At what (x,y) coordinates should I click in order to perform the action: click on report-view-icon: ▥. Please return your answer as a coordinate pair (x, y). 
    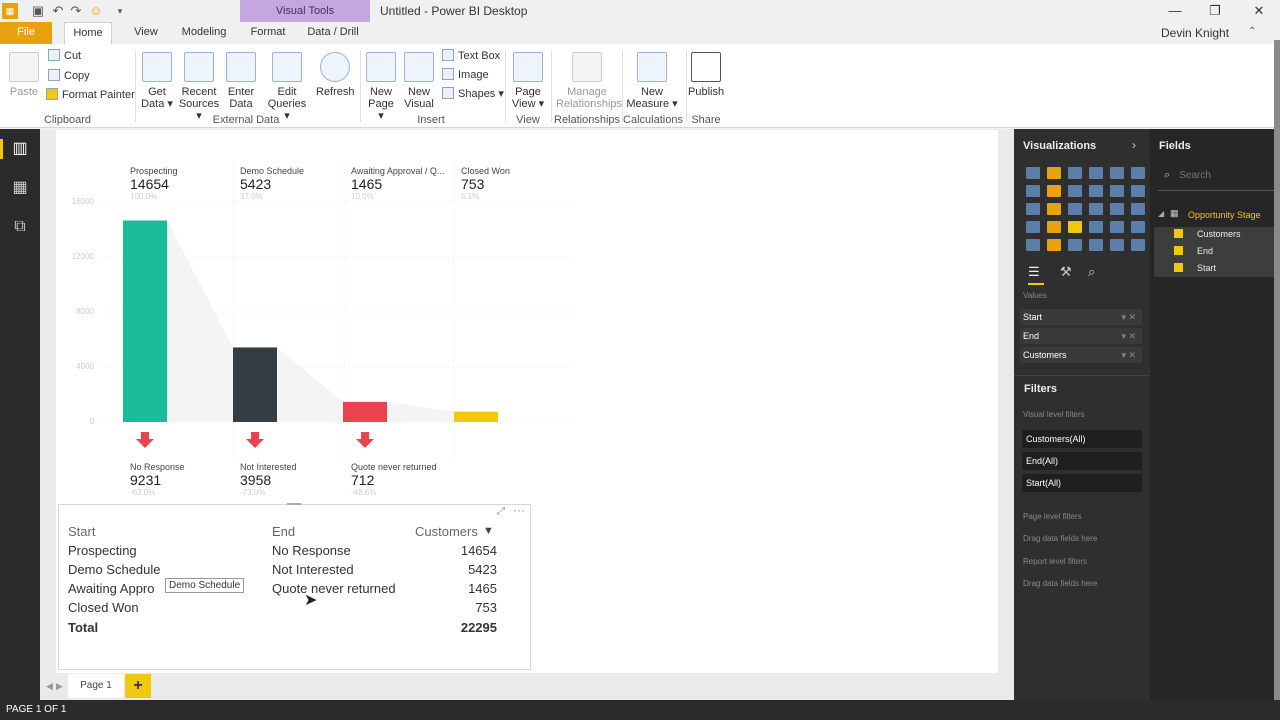
    Looking at the image, I should click on (20, 149).